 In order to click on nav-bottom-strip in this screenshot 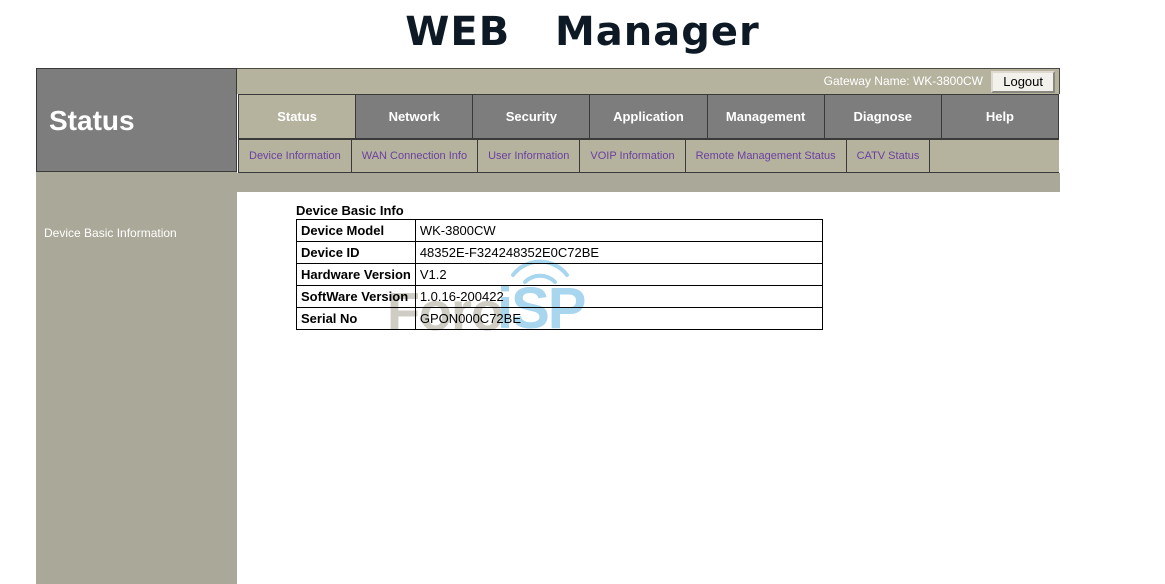, I will do `click(648, 182)`.